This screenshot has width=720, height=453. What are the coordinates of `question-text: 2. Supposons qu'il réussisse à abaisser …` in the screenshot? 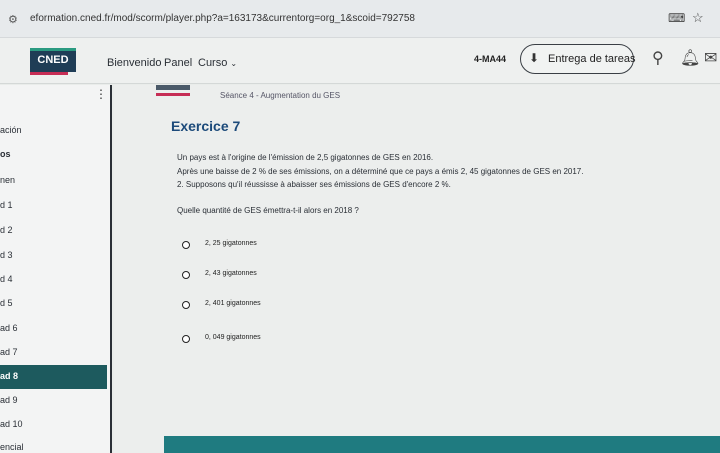 It's located at (314, 184).